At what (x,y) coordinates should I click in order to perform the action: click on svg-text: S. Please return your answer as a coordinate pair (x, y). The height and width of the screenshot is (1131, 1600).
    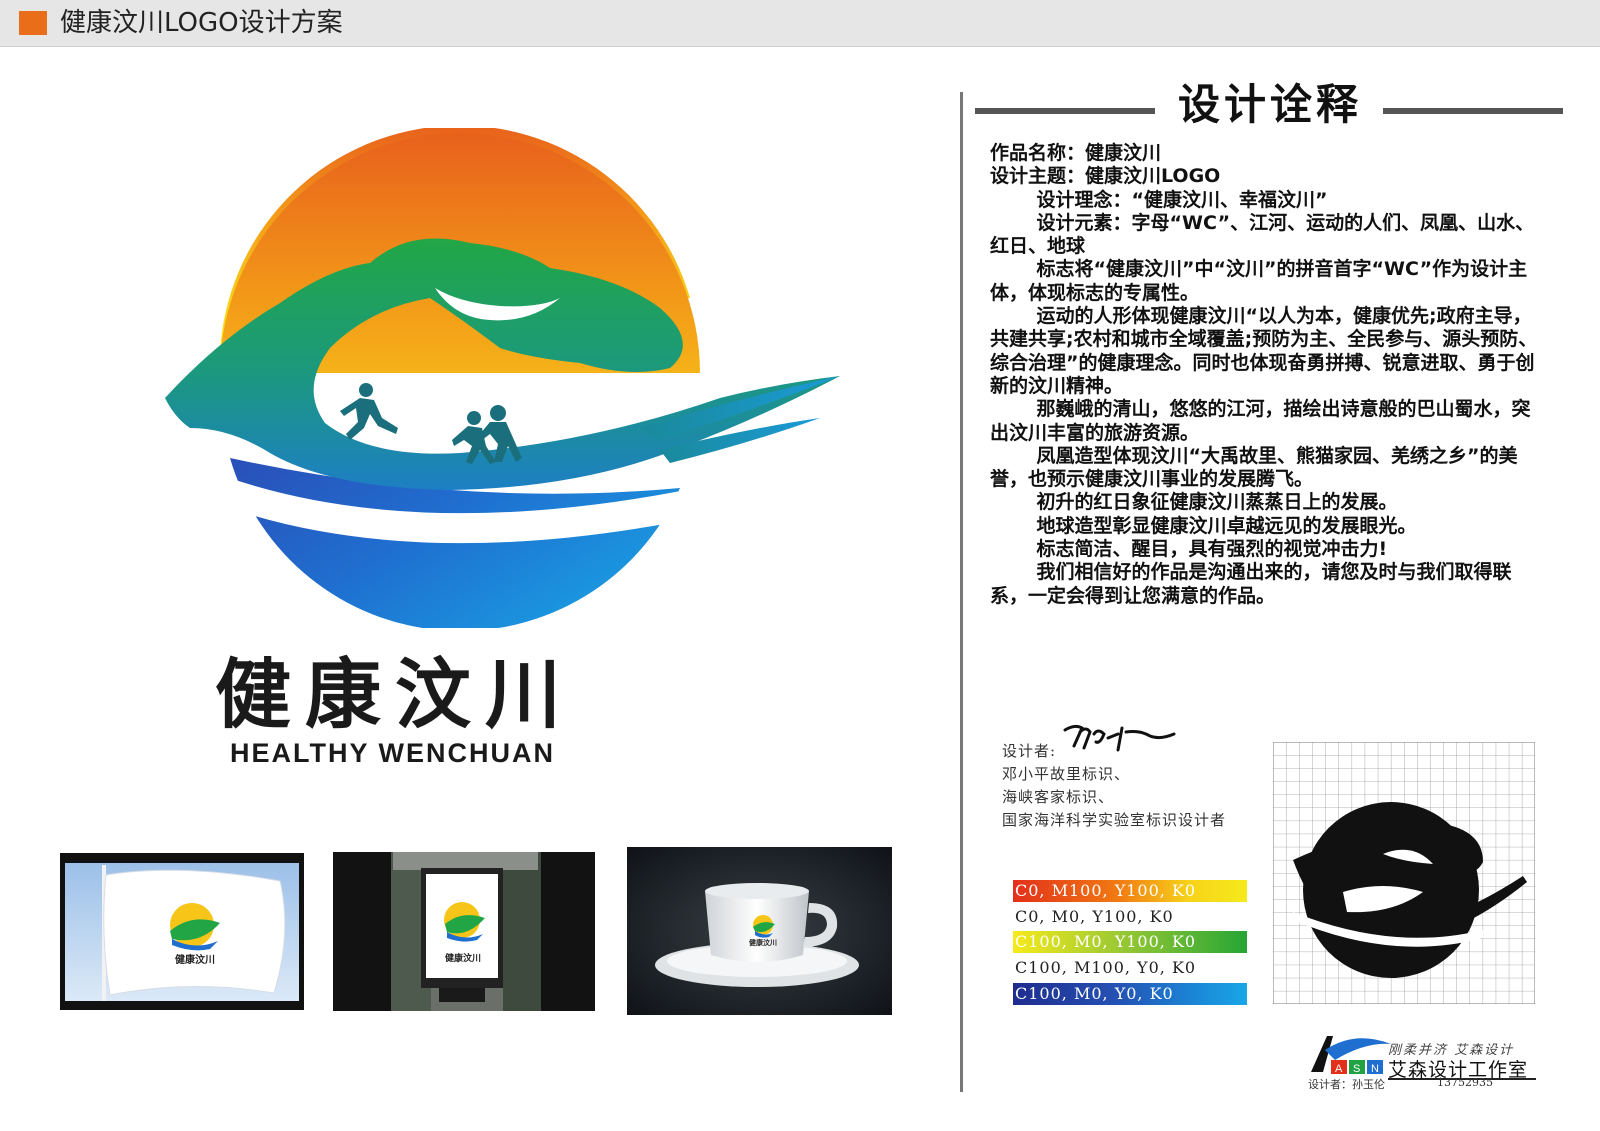
    Looking at the image, I should click on (1356, 1069).